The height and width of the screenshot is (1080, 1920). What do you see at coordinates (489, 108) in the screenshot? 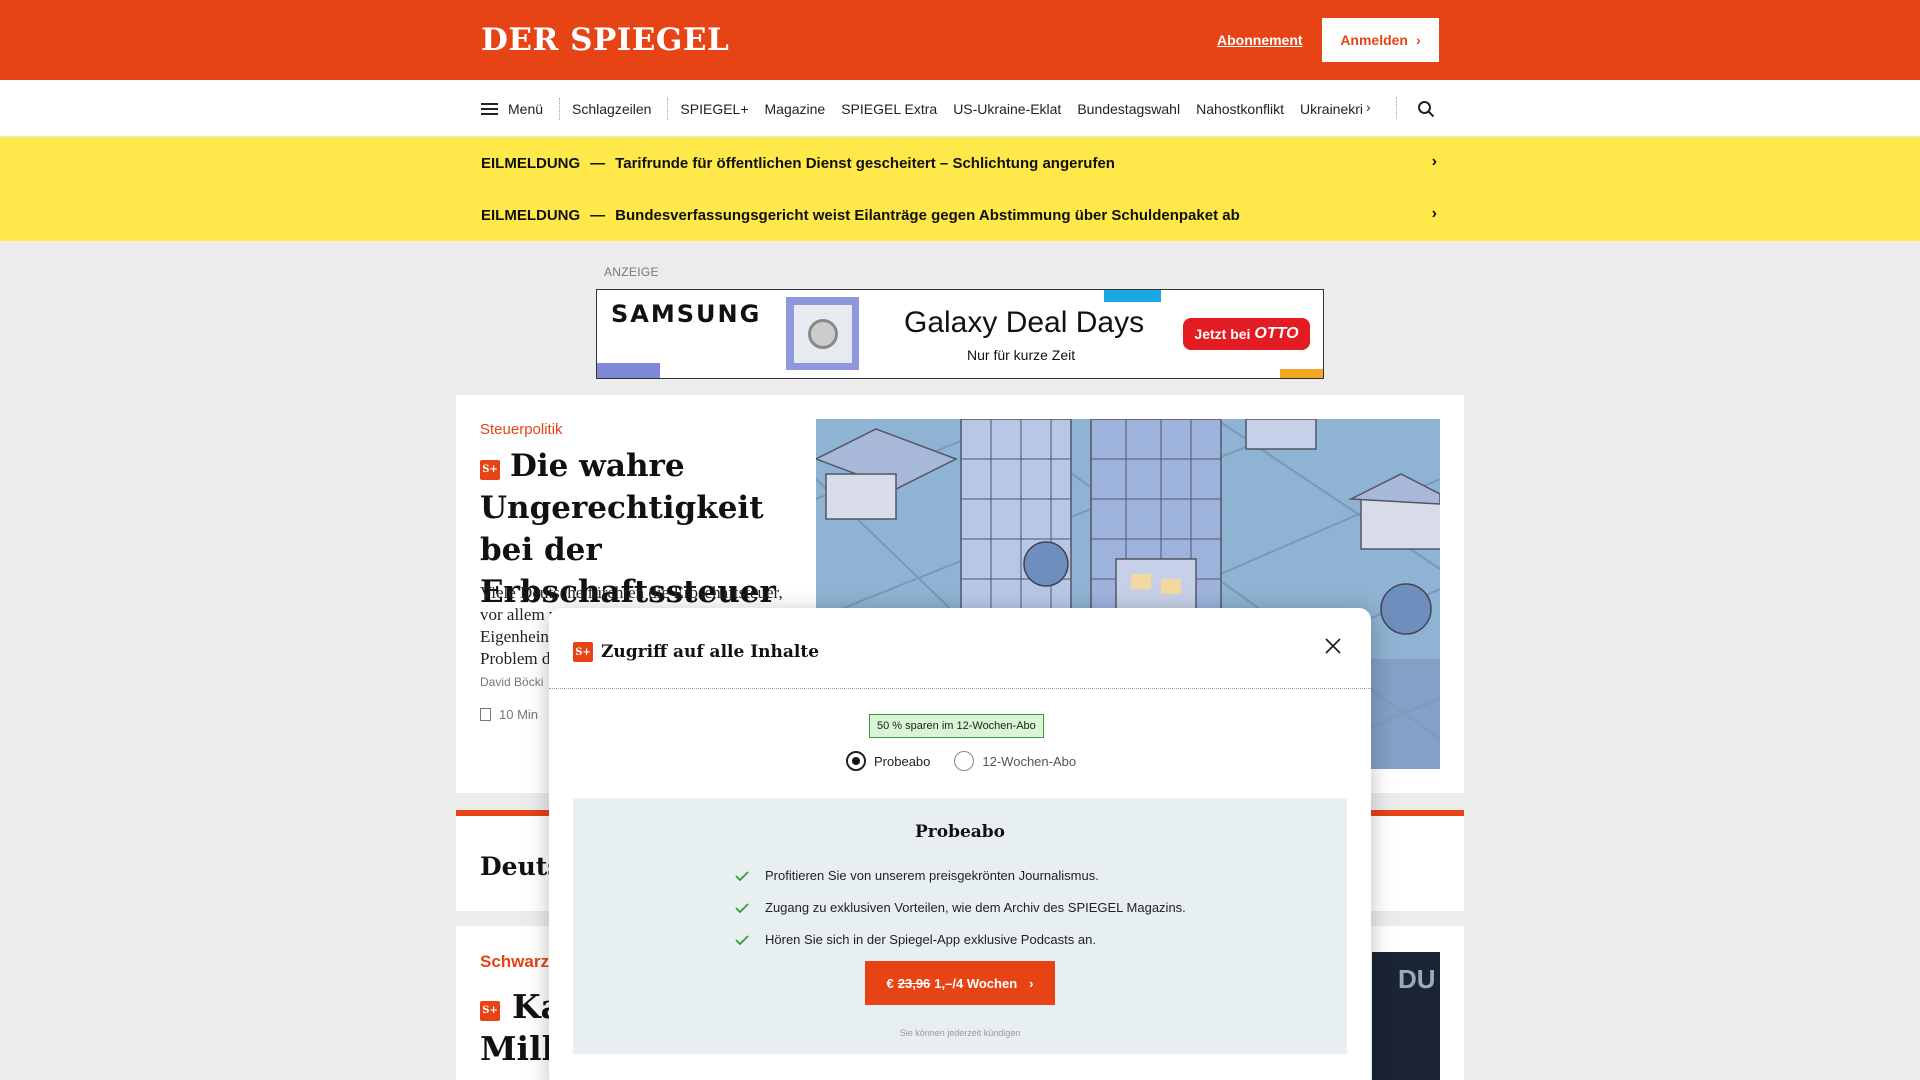
I see `hamburger-icon` at bounding box center [489, 108].